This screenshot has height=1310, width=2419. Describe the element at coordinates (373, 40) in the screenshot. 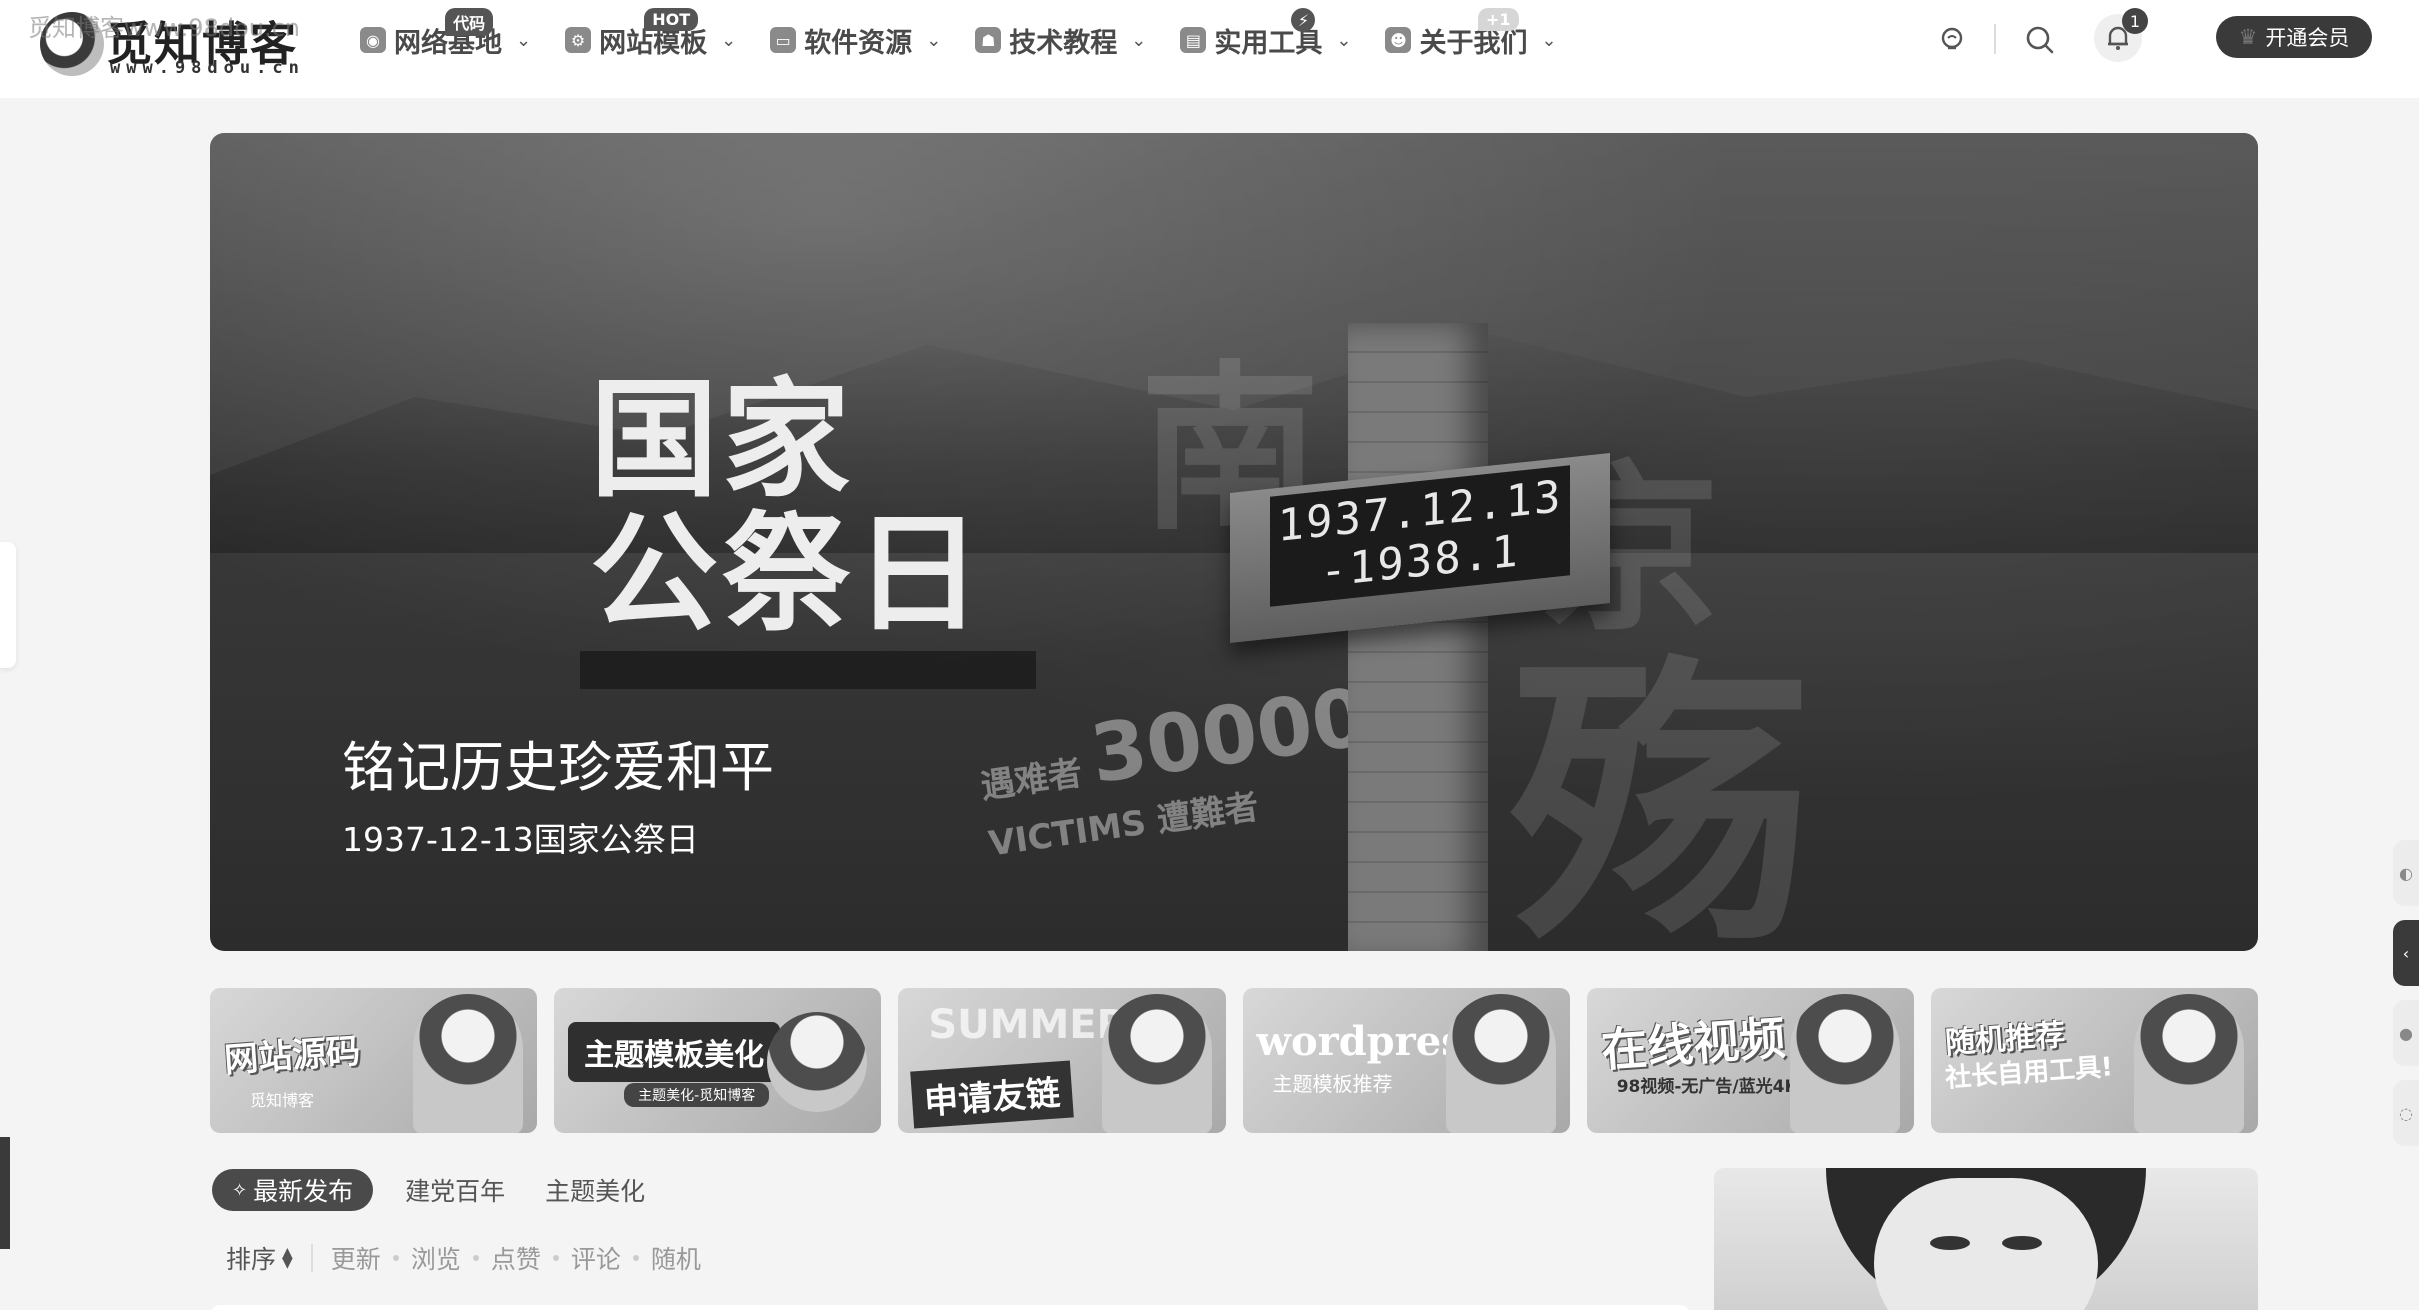

I see `globe-icon: ◉` at that location.